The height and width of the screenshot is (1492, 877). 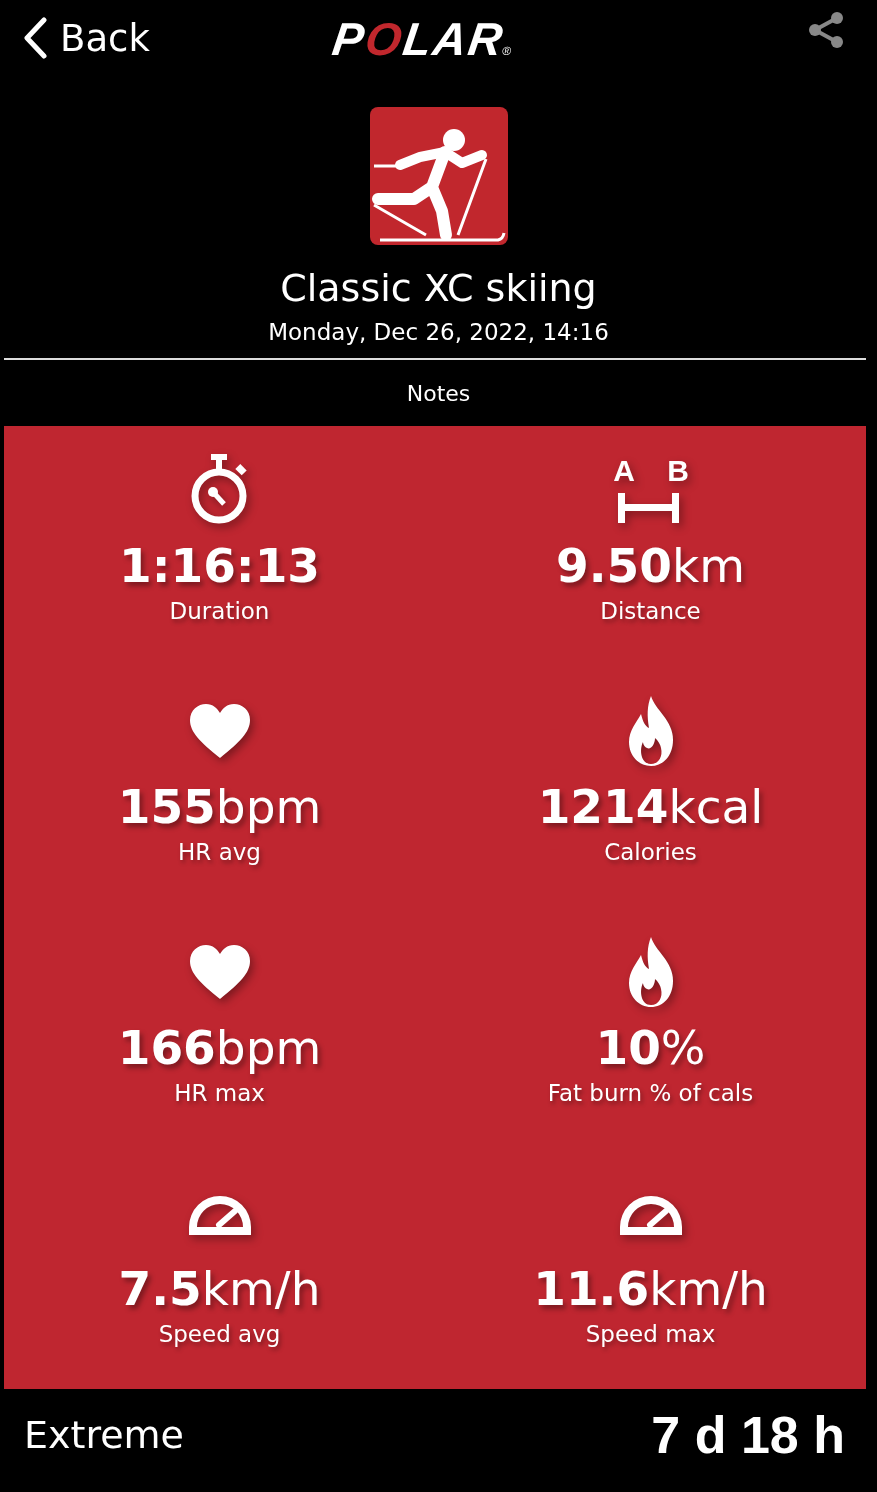 What do you see at coordinates (219, 611) in the screenshot?
I see `stat-label: Duration` at bounding box center [219, 611].